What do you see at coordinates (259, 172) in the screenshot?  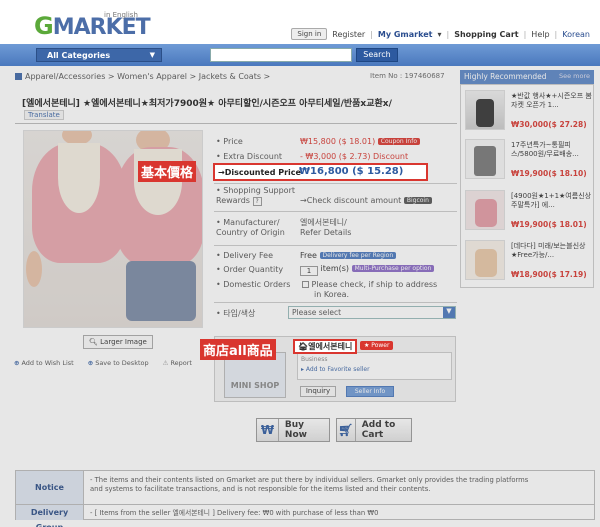 I see `discounted-price-label: →Discounted Price` at bounding box center [259, 172].